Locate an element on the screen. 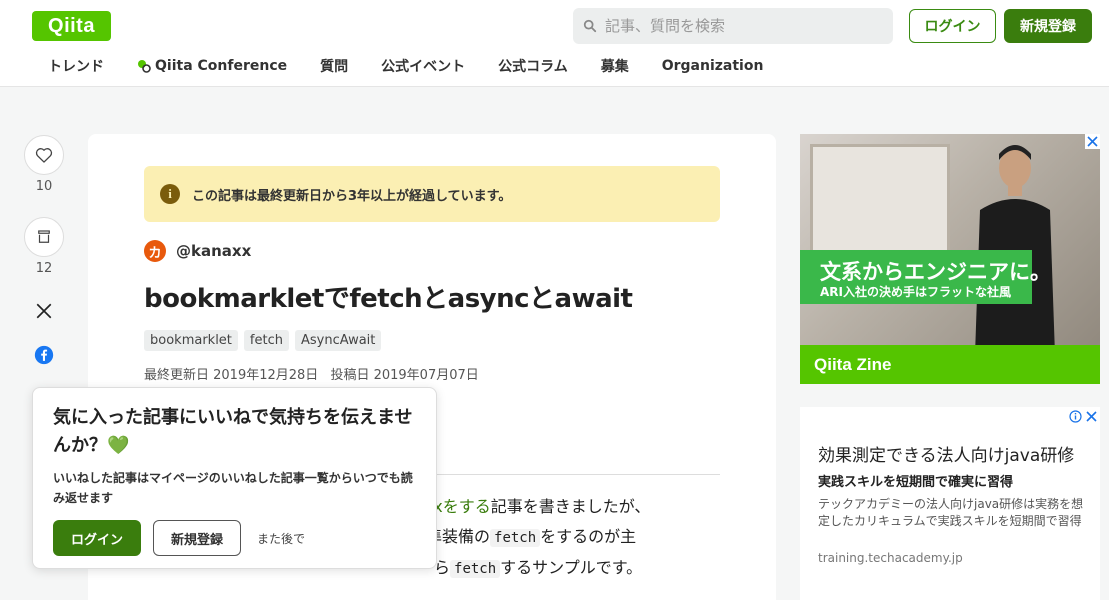 Image resolution: width=1109 pixels, height=600 pixels. search-box is located at coordinates (733, 26).